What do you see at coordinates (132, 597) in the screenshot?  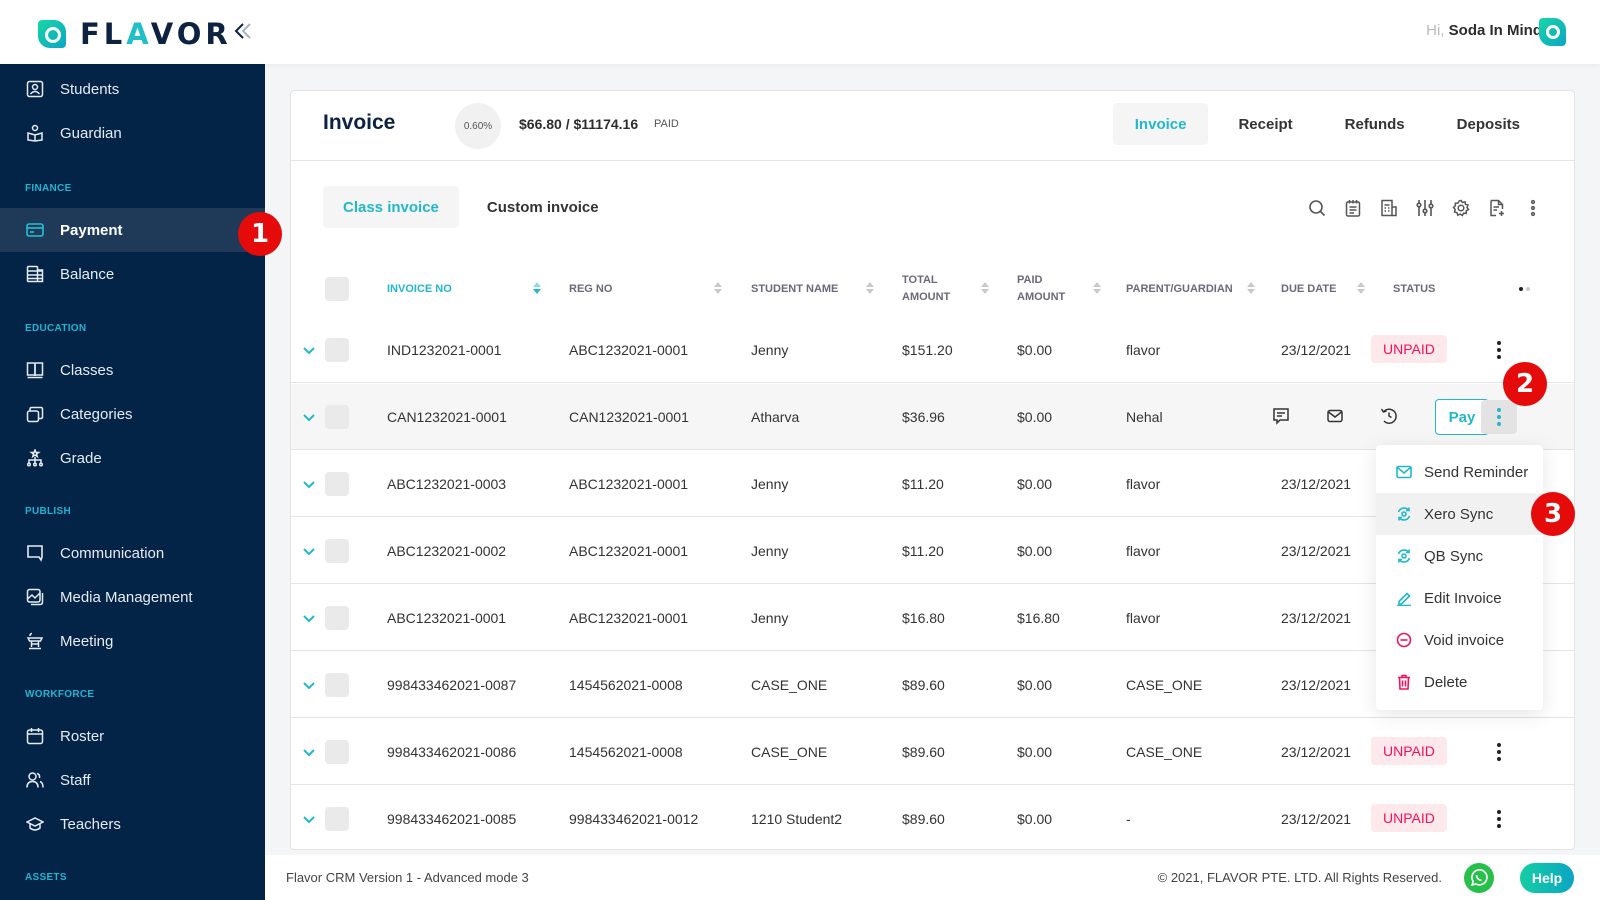 I see `sidebar-item-media-management: Media Management` at bounding box center [132, 597].